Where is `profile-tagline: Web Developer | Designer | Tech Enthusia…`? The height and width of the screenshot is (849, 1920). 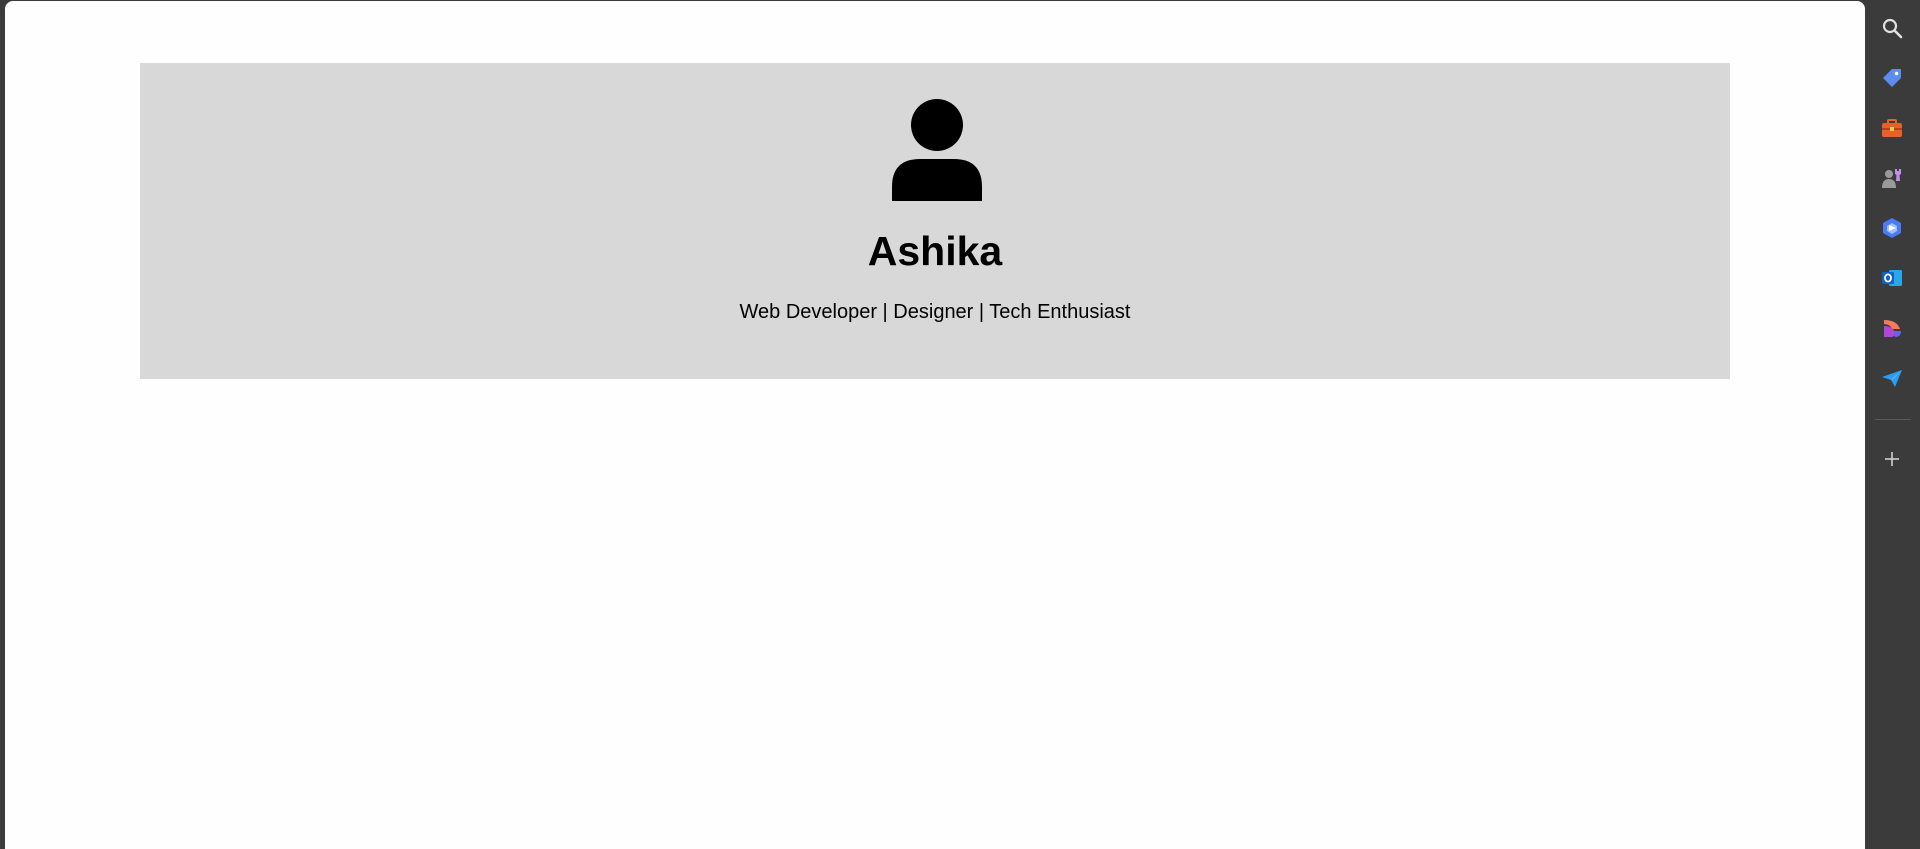 profile-tagline: Web Developer | Designer | Tech Enthusia… is located at coordinates (935, 312).